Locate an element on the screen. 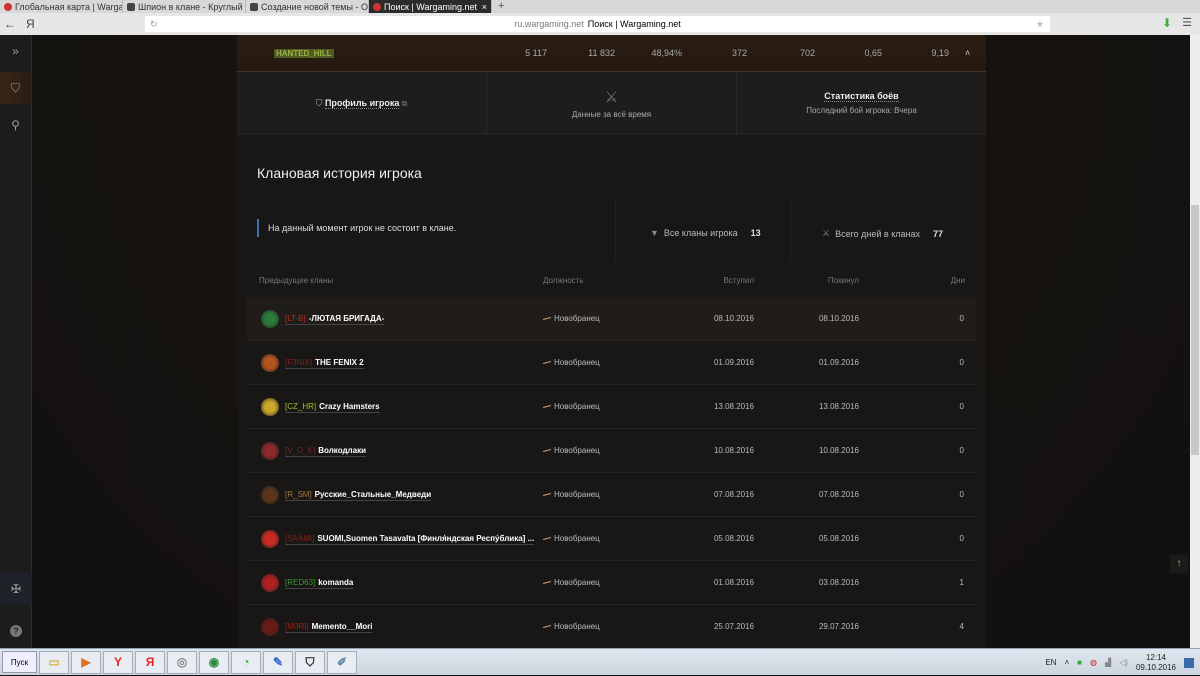 Image resolution: width=1200 pixels, height=676 pixels. download-icon: ⬇ is located at coordinates (1167, 23).